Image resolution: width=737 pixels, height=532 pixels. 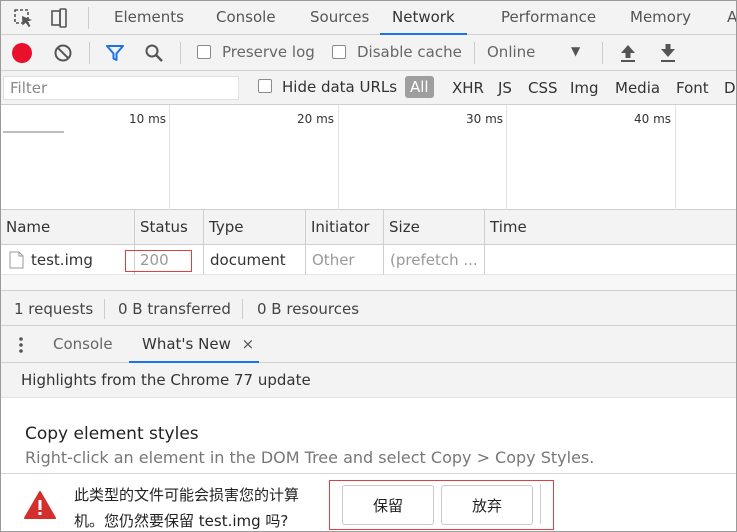 What do you see at coordinates (368, 344) in the screenshot?
I see `drawer-tab-bar: Console What's New ×` at bounding box center [368, 344].